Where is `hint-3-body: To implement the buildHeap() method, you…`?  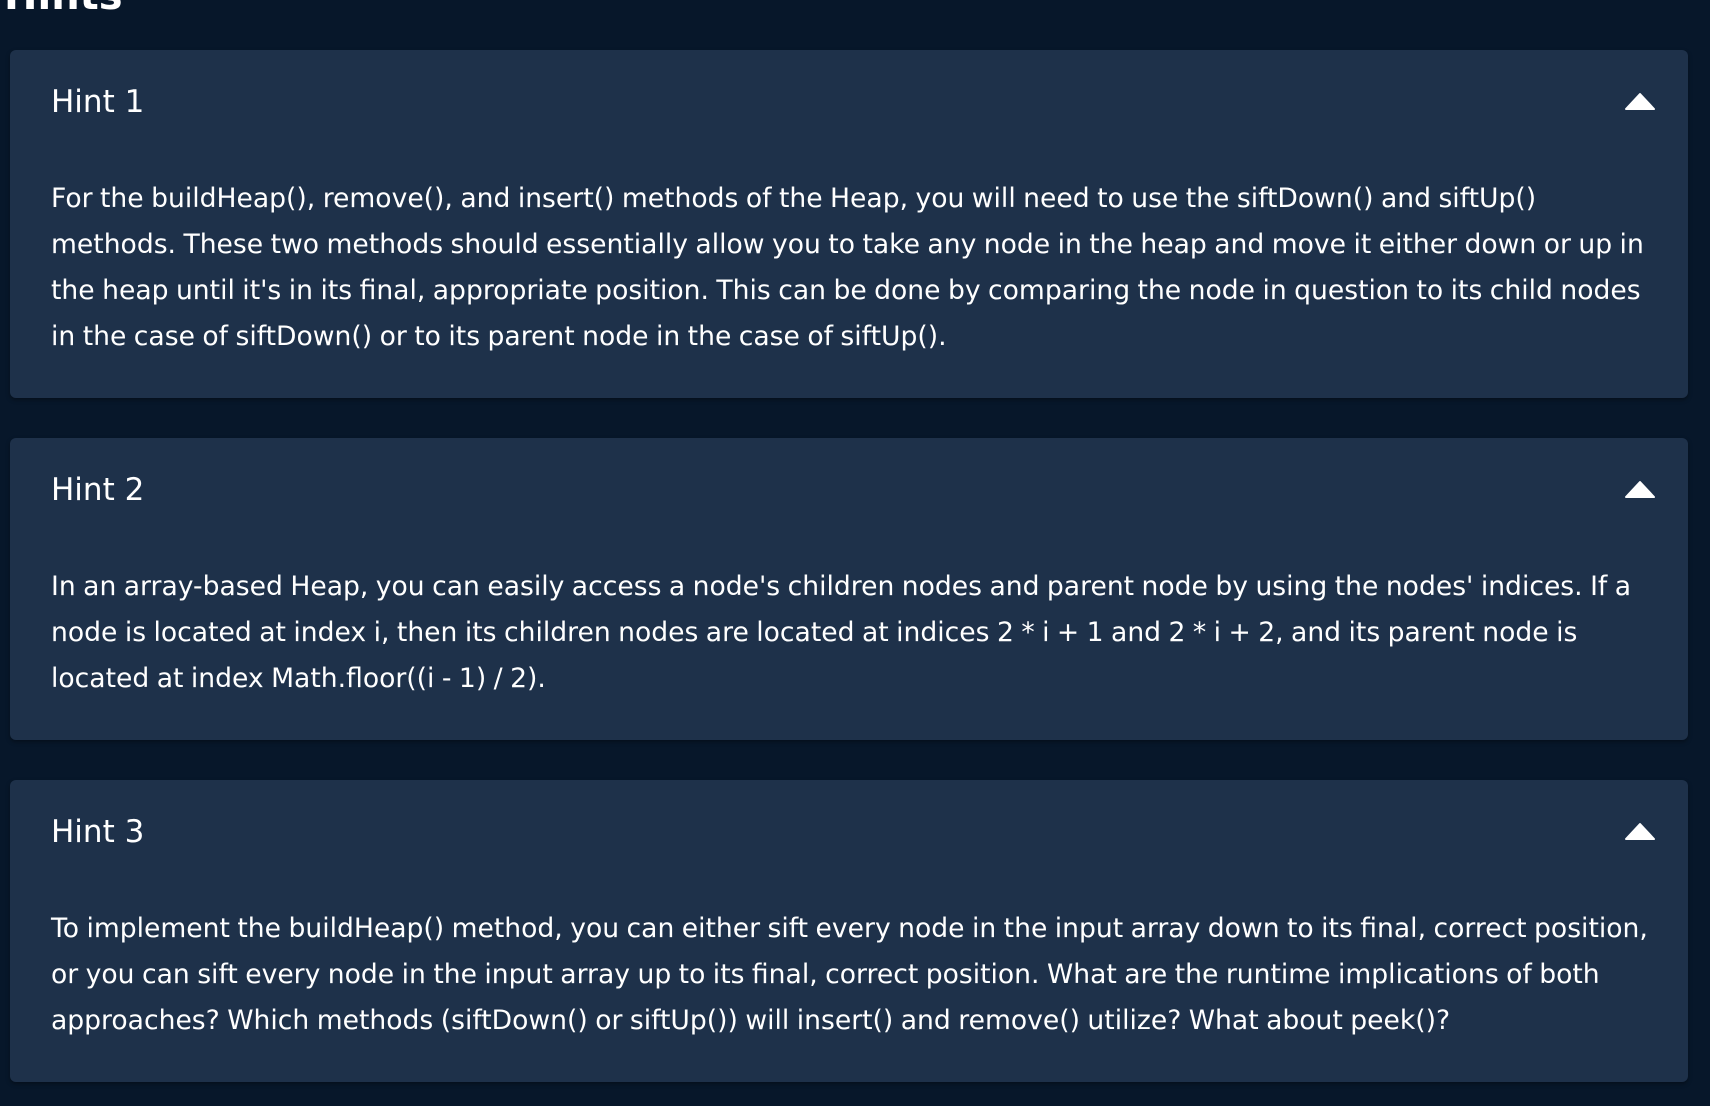 hint-3-body: To implement the buildHeap() method, you… is located at coordinates (849, 974).